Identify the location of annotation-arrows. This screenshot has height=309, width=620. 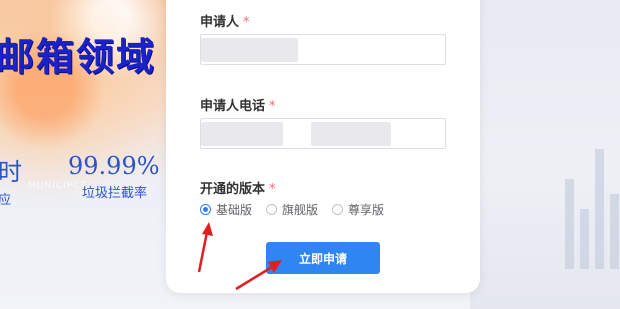
(239, 256).